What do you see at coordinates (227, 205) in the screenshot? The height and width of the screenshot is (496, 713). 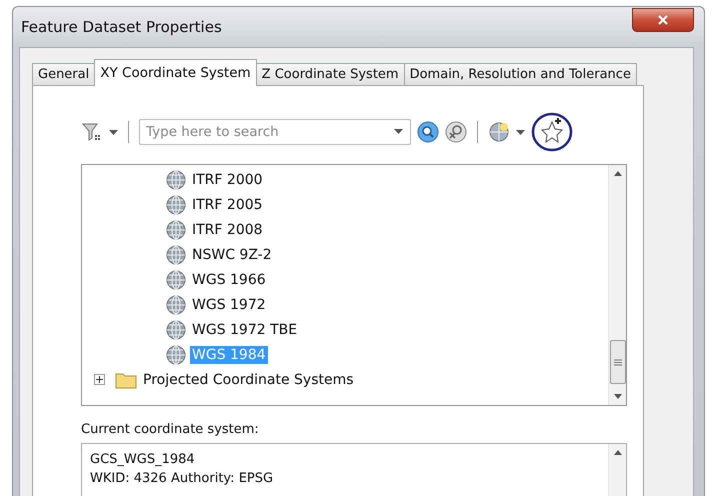 I see `tree-item: ITRF 2005` at bounding box center [227, 205].